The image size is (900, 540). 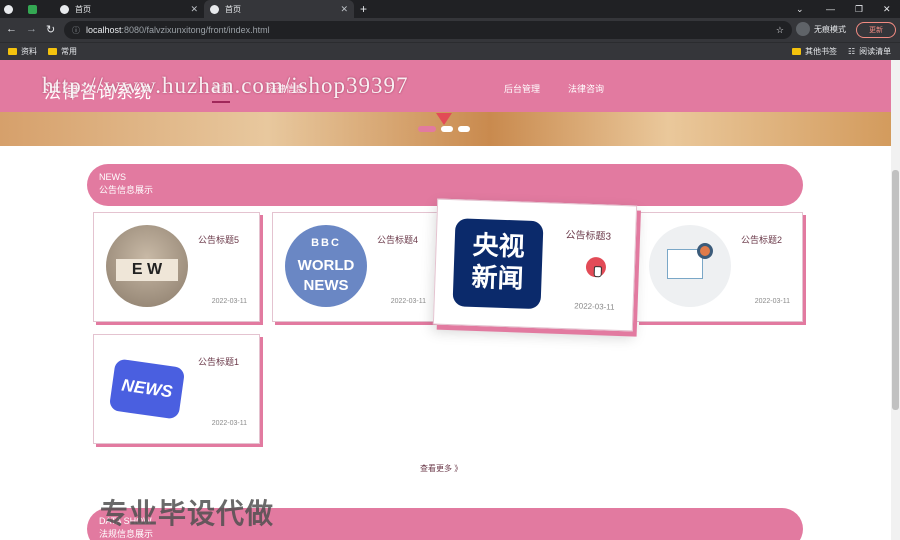 What do you see at coordinates (596, 267) in the screenshot?
I see `pointer-cursor-icon` at bounding box center [596, 267].